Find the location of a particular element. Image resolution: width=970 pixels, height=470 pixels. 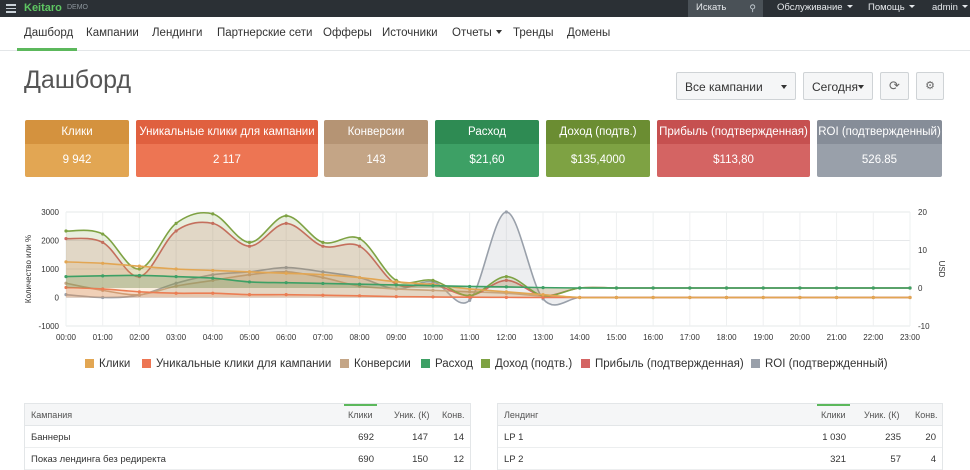

legend-label: Клики is located at coordinates (115, 364).